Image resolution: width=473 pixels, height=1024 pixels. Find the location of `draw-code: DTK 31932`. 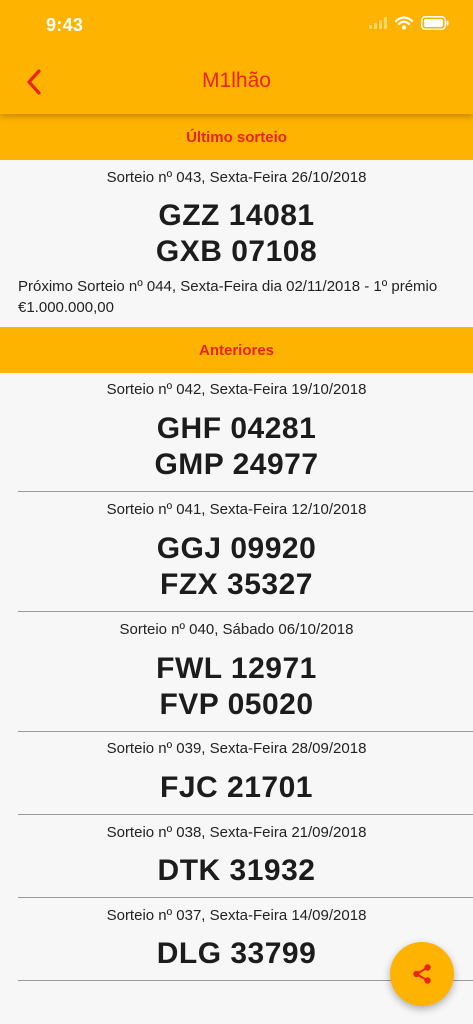

draw-code: DTK 31932 is located at coordinates (236, 870).